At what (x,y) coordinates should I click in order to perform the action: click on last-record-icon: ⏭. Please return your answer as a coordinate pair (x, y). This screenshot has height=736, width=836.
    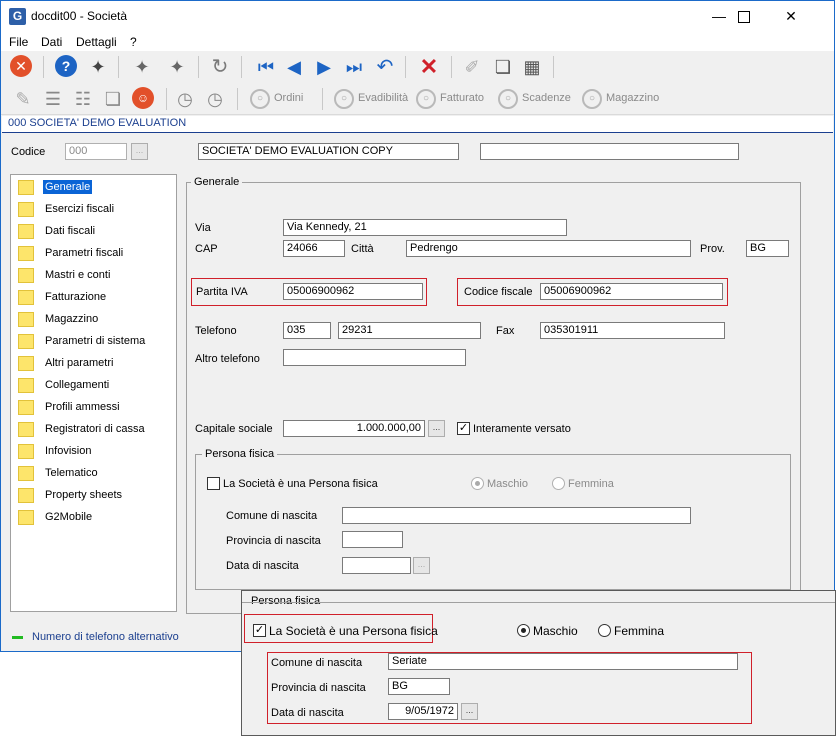
    Looking at the image, I should click on (354, 67).